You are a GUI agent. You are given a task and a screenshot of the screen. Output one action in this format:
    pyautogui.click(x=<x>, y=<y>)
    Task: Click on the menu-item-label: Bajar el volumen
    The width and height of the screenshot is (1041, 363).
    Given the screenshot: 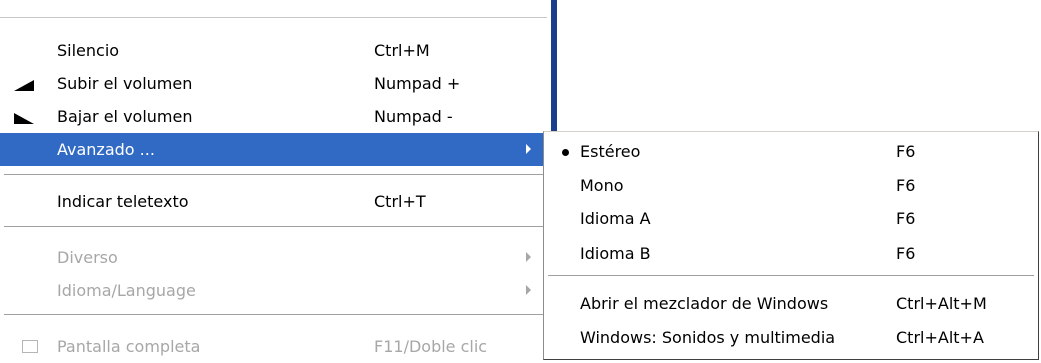 What is the action you would take?
    pyautogui.click(x=125, y=116)
    